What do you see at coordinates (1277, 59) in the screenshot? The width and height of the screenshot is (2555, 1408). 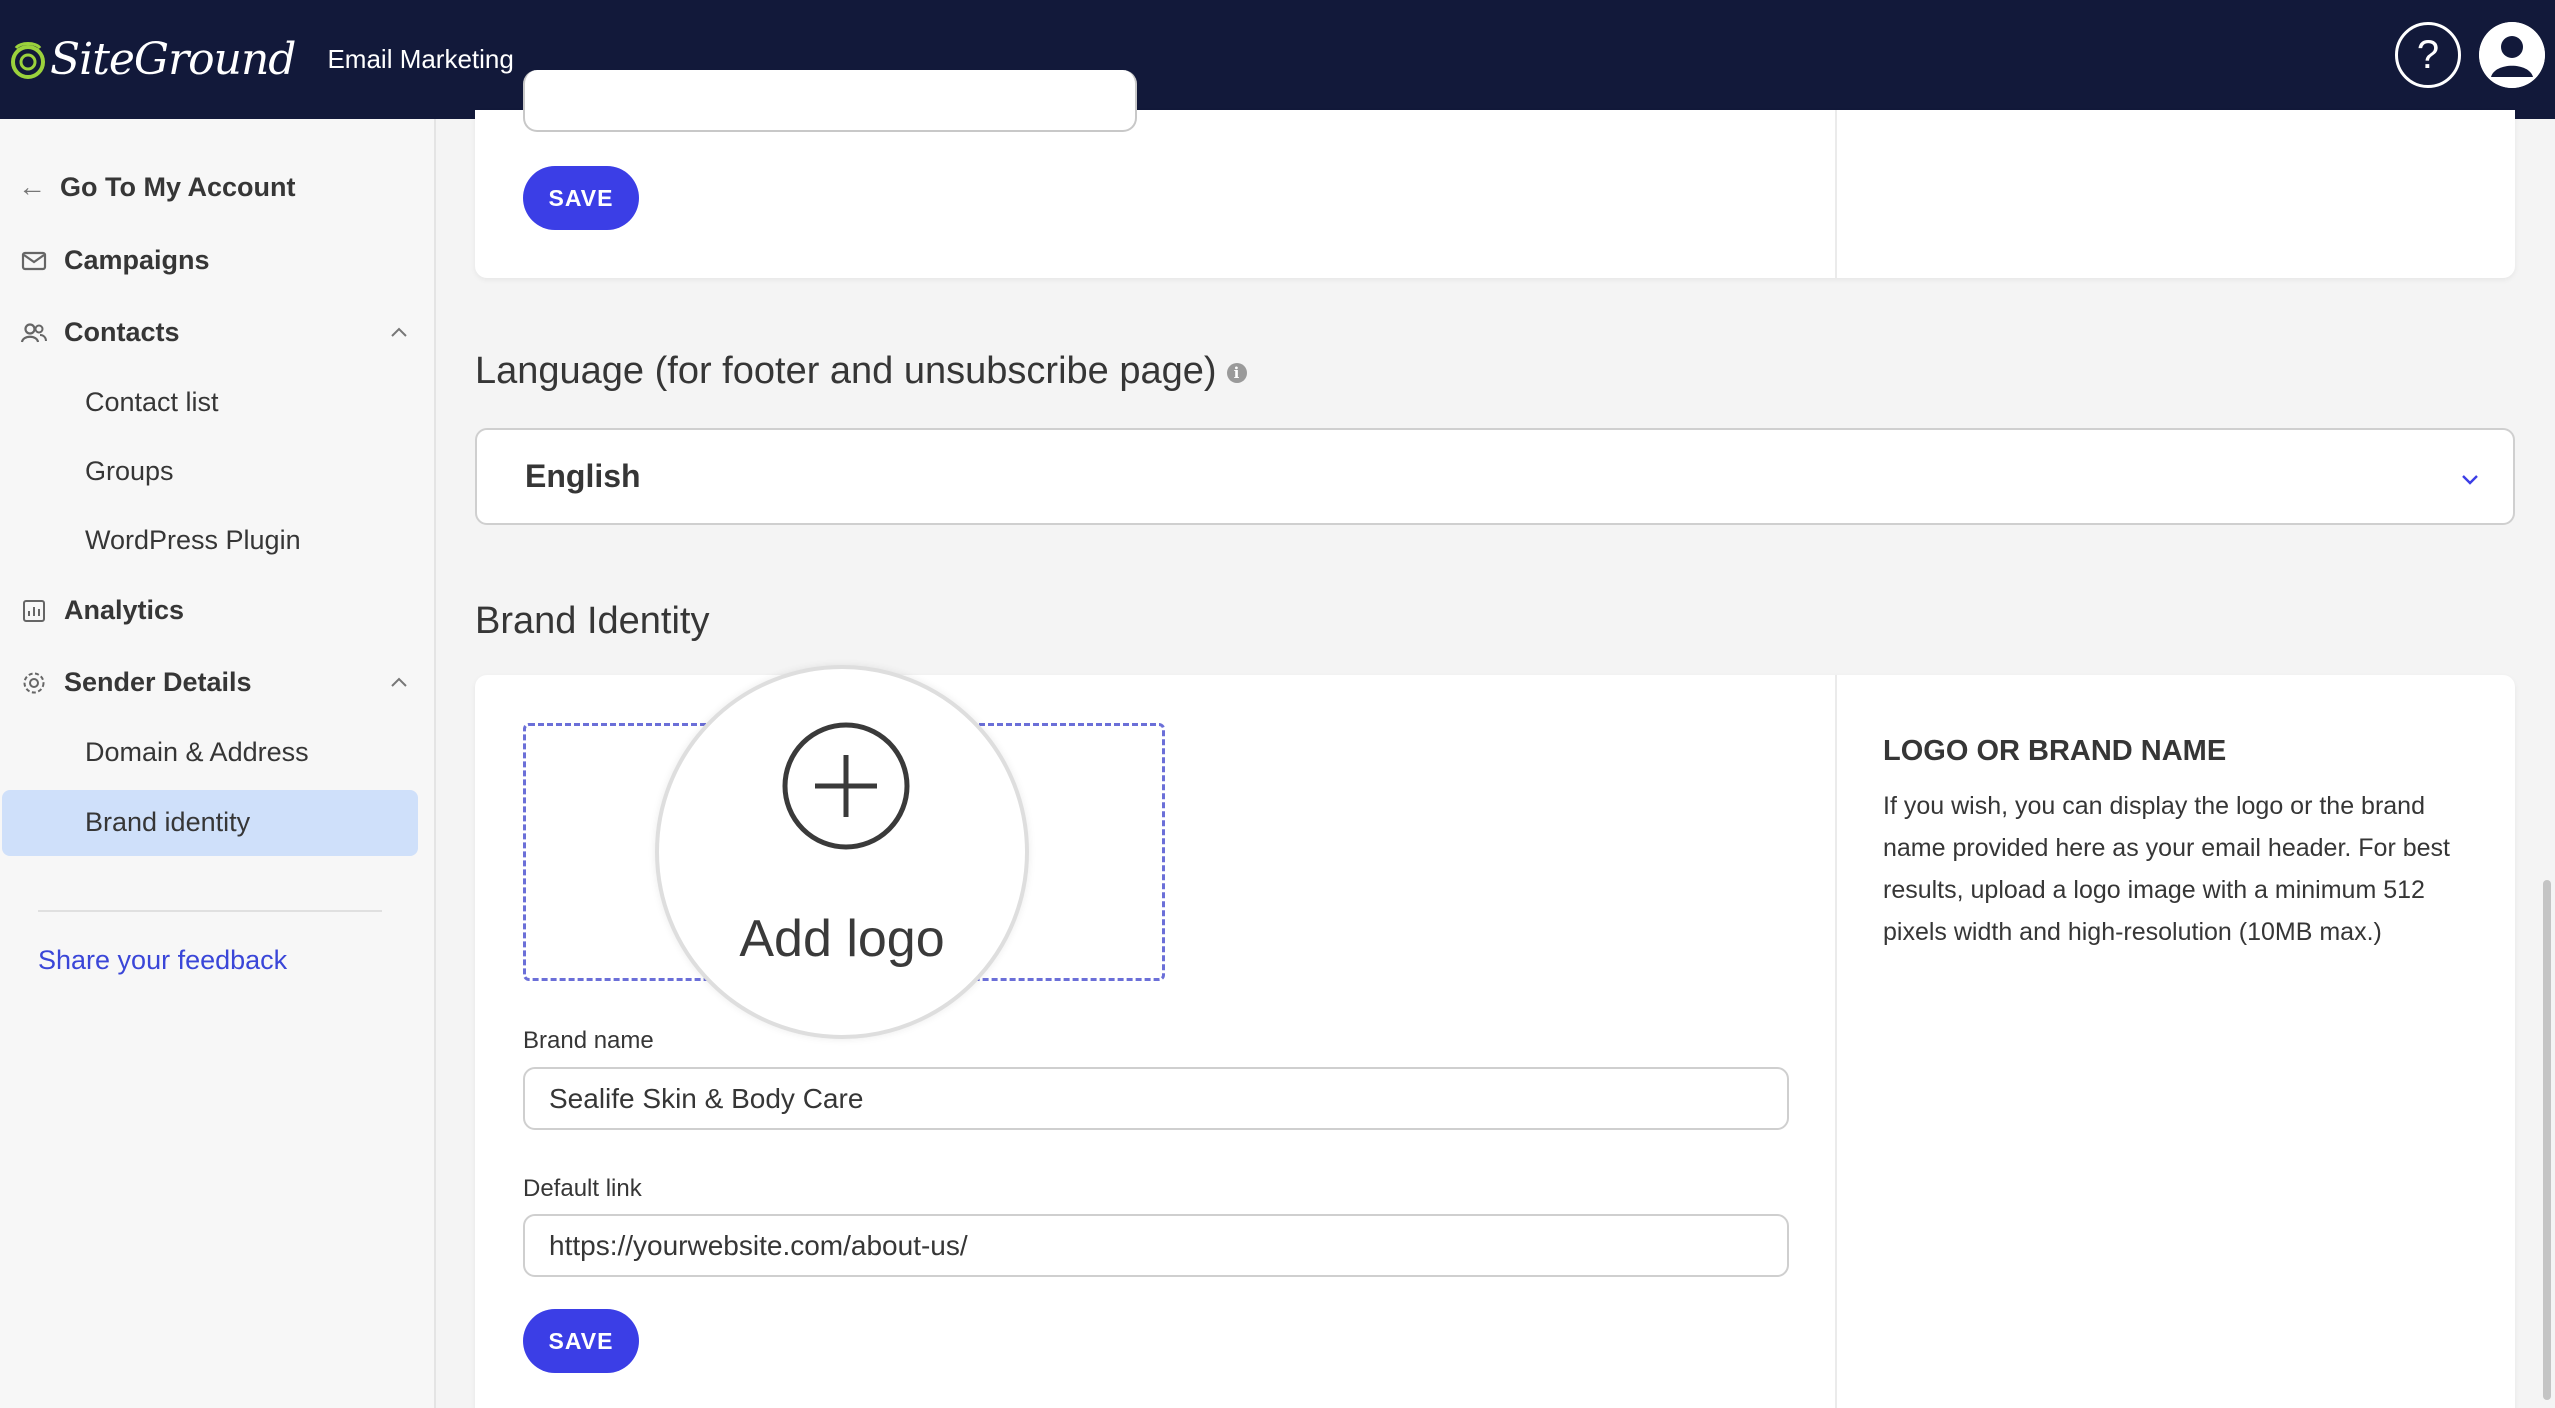 I see `top-bar: SiteGround Email Marketing ?` at bounding box center [1277, 59].